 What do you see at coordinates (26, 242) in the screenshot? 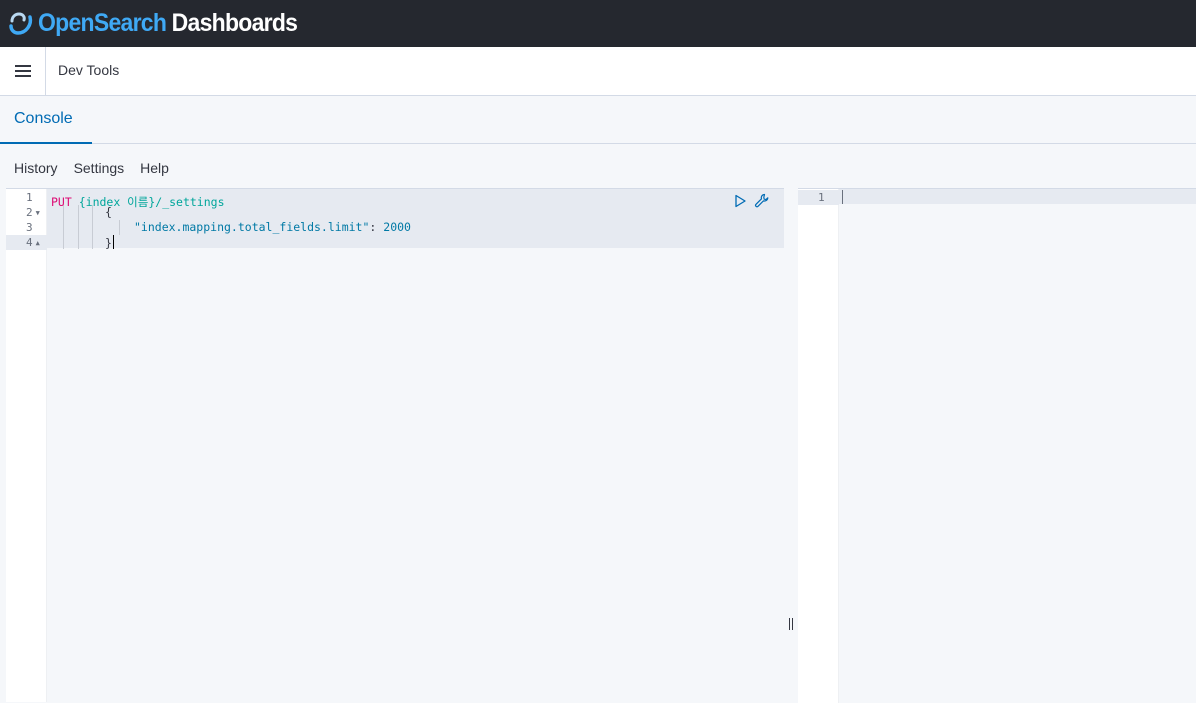
I see `line-number: 4 ▲` at bounding box center [26, 242].